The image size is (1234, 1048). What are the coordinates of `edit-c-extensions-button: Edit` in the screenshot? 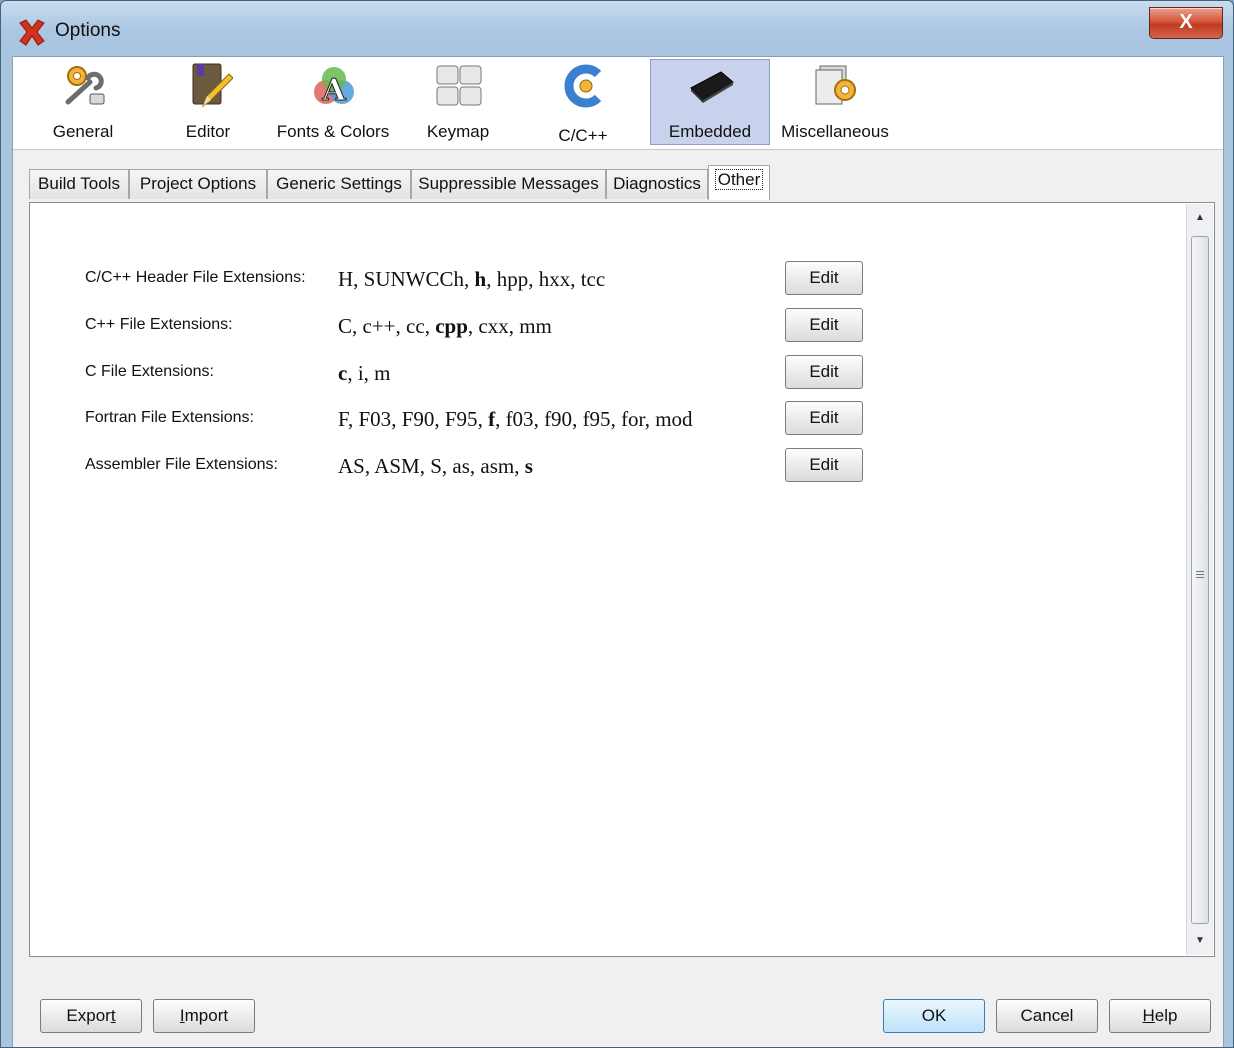 It's located at (824, 372).